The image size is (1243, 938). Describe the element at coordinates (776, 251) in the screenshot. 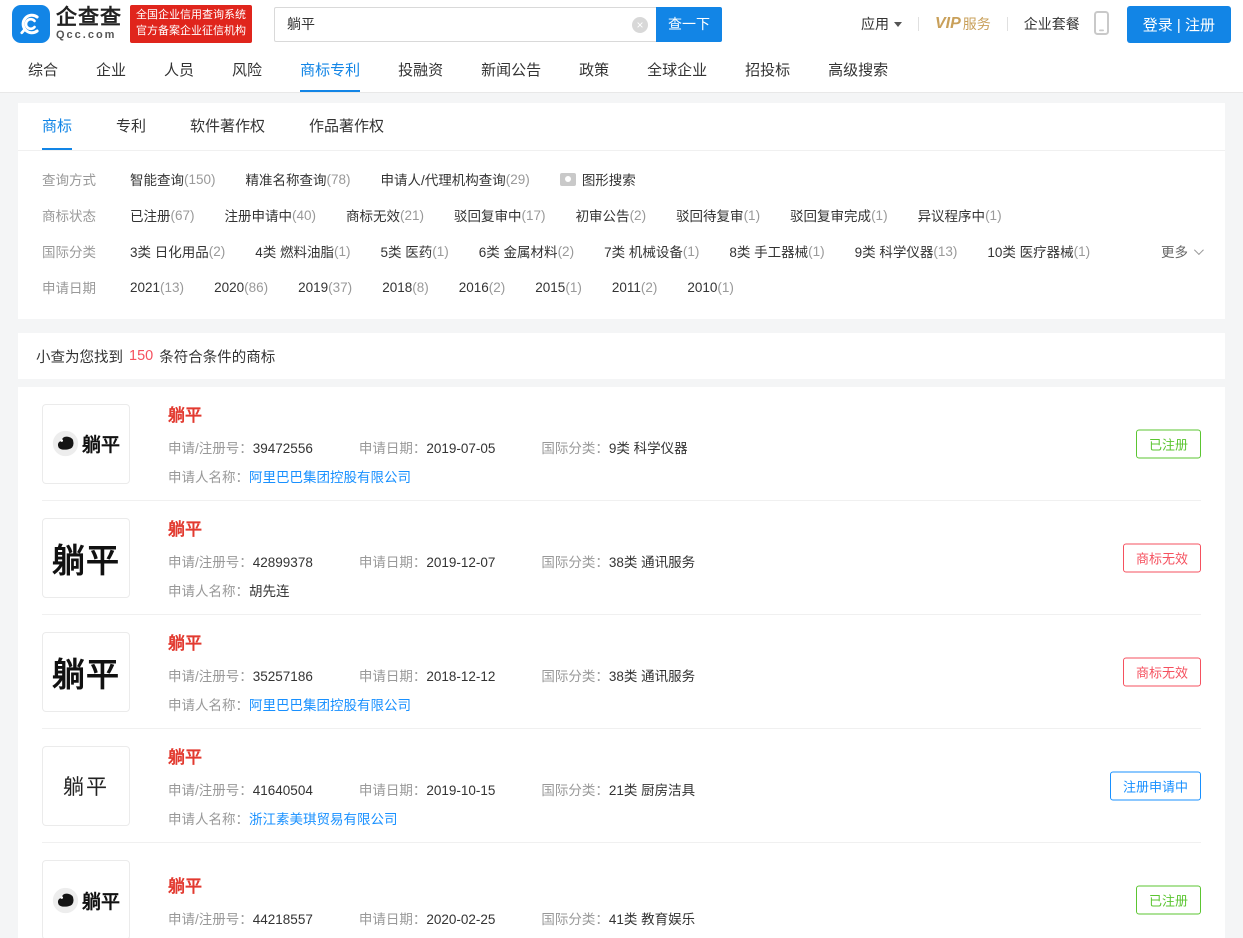

I see `filter-option: 8类 手工器械 (1)` at that location.